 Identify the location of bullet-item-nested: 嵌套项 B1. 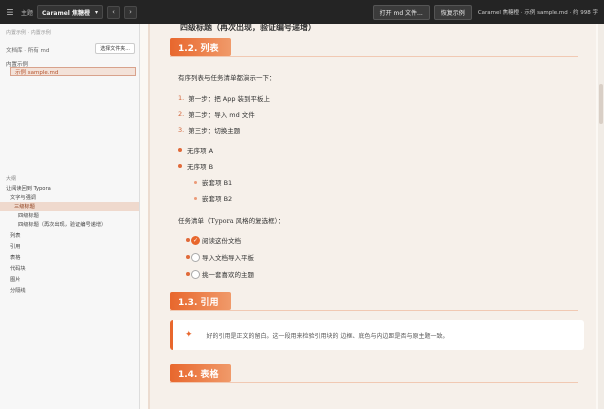
(213, 182).